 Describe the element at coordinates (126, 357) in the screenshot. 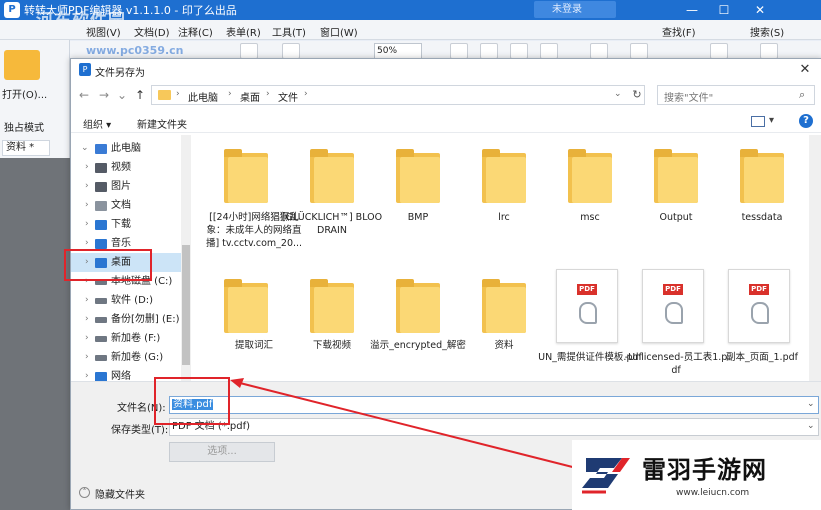

I see `tree-item-drive-g: › 新加卷 (G:)` at that location.